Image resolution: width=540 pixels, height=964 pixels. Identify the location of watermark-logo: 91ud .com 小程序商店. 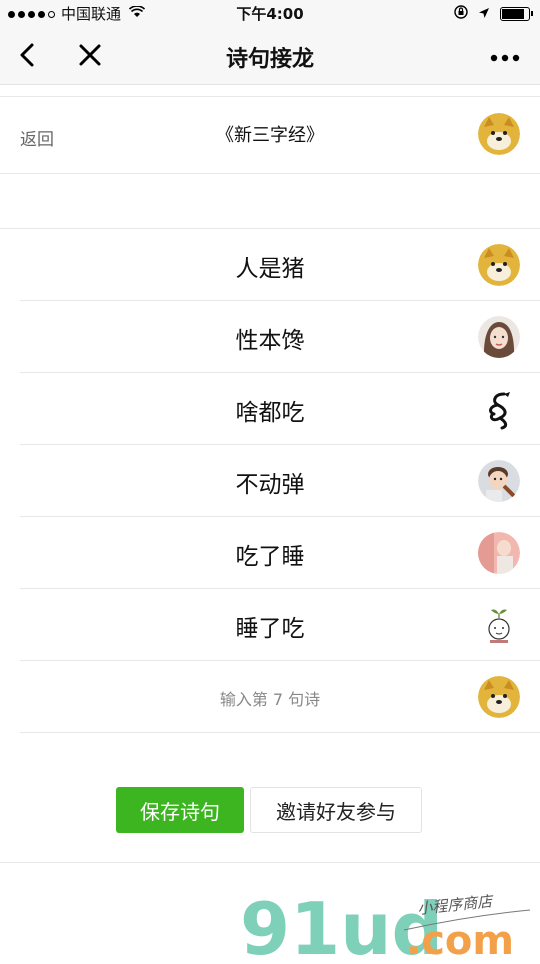
(389, 922).